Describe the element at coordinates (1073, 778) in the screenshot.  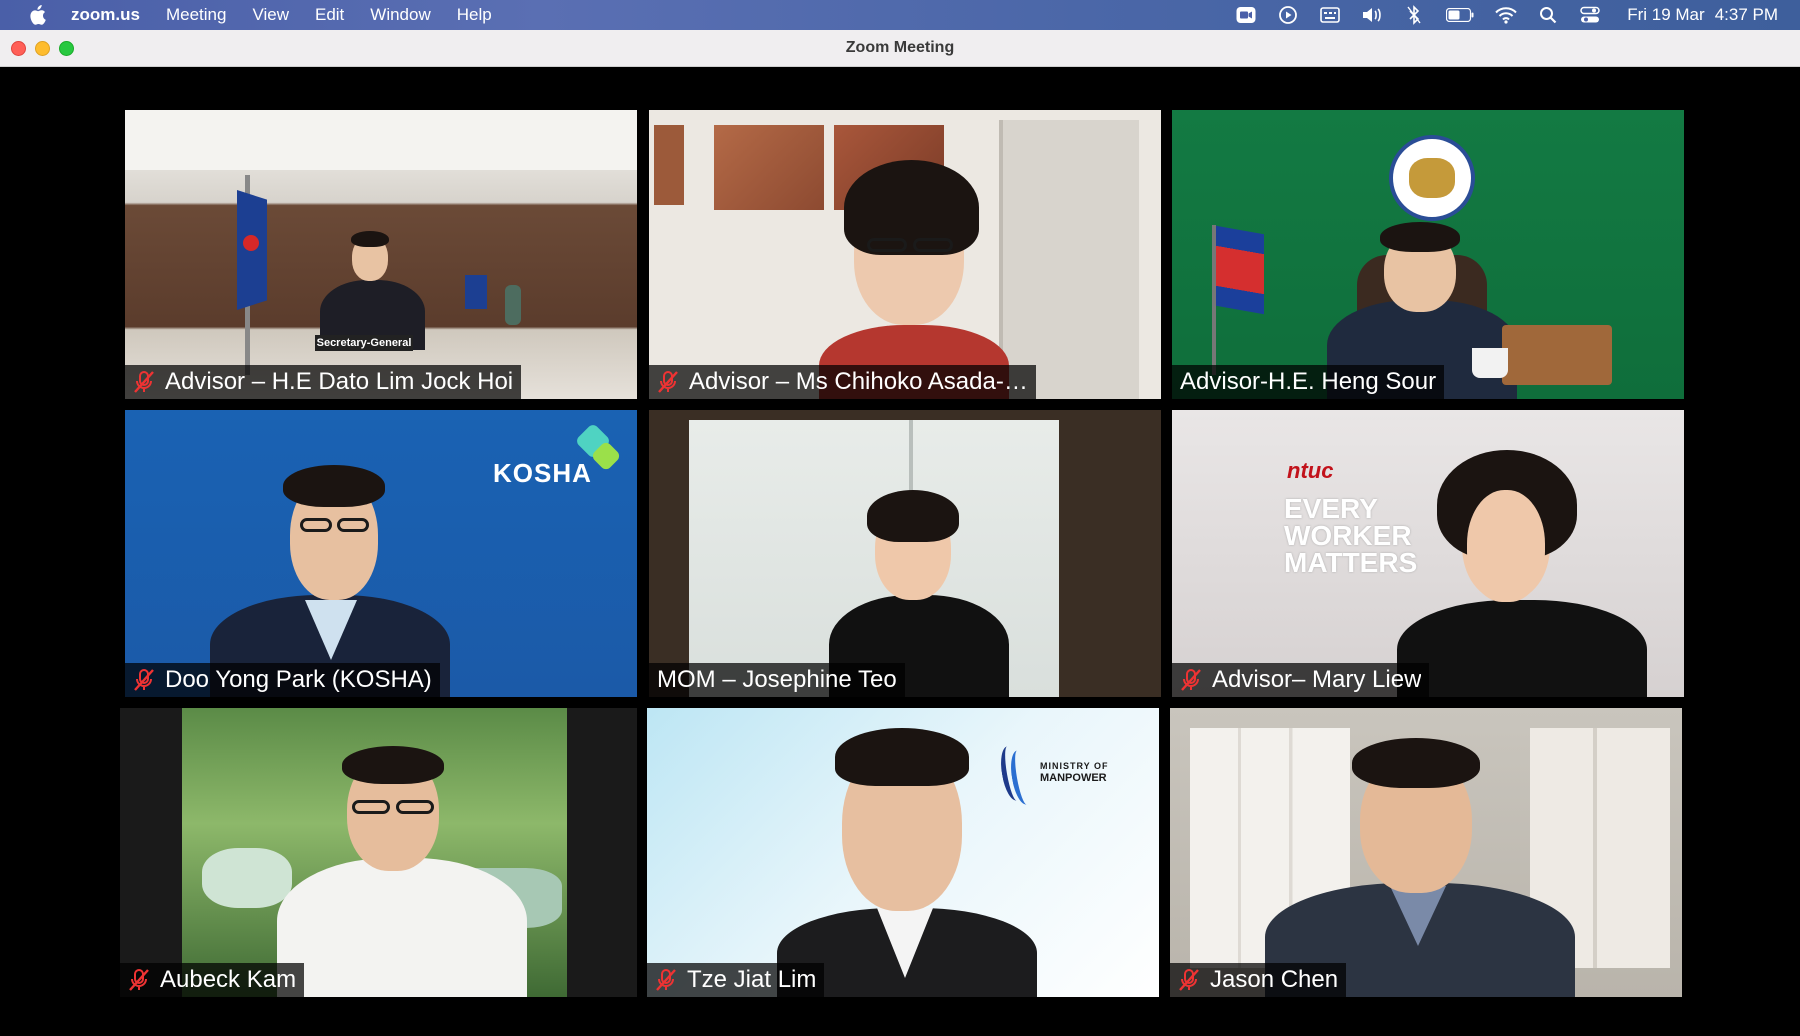
I see `logo-line: MANPOWER` at that location.